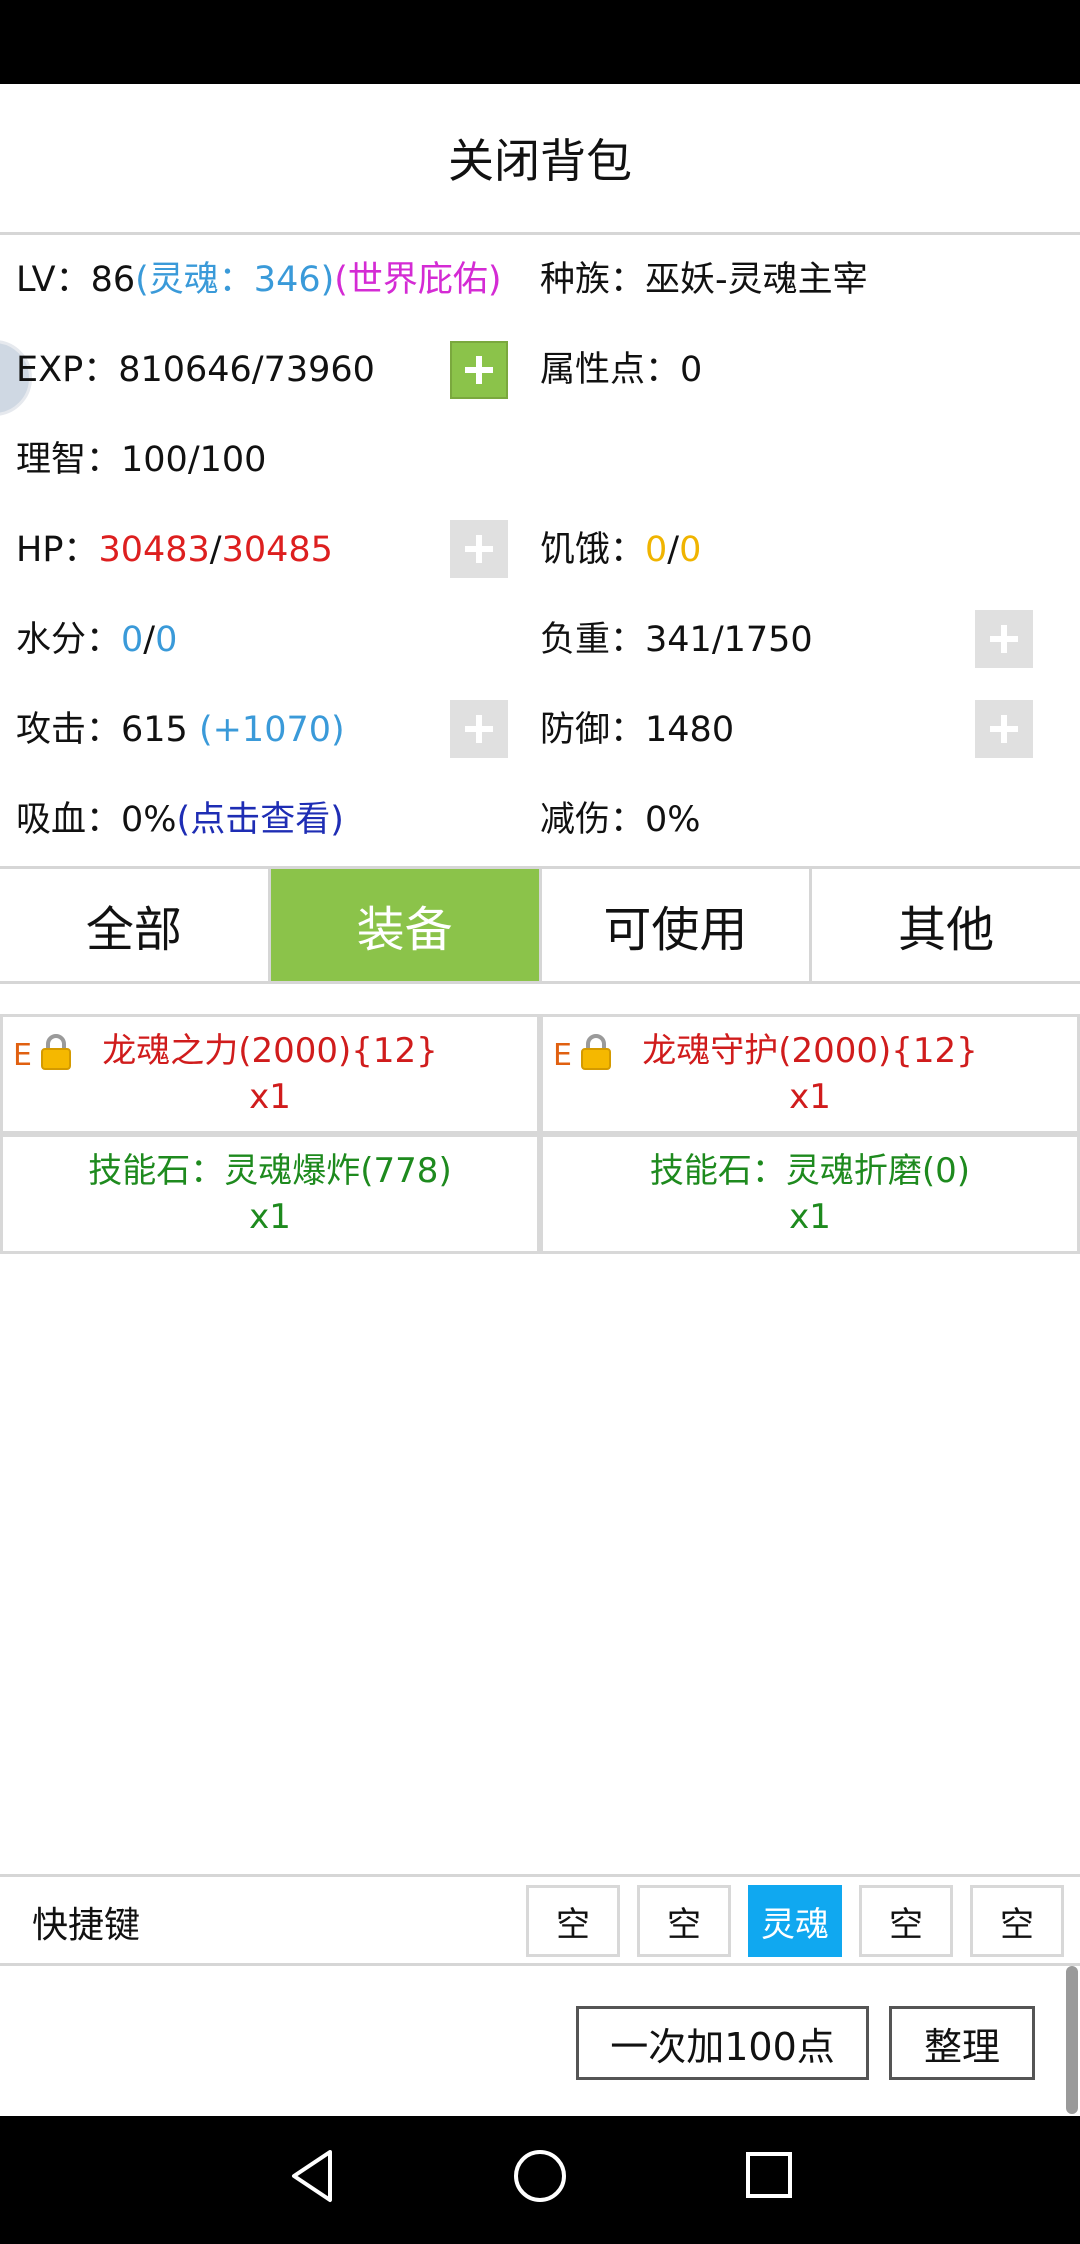 The height and width of the screenshot is (2244, 1080). I want to click on divider, so click(540, 233).